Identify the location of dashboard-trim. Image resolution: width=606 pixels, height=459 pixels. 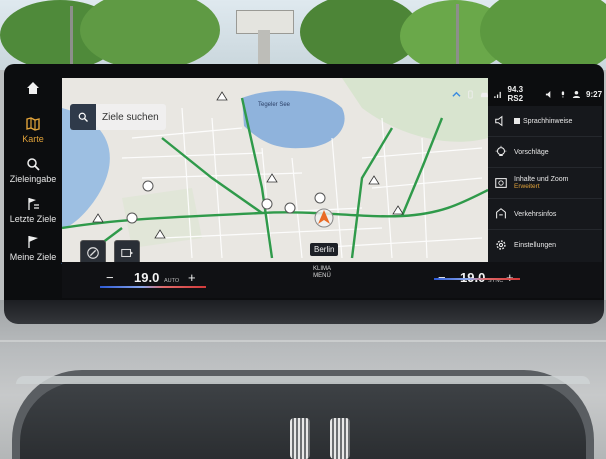
(303, 341).